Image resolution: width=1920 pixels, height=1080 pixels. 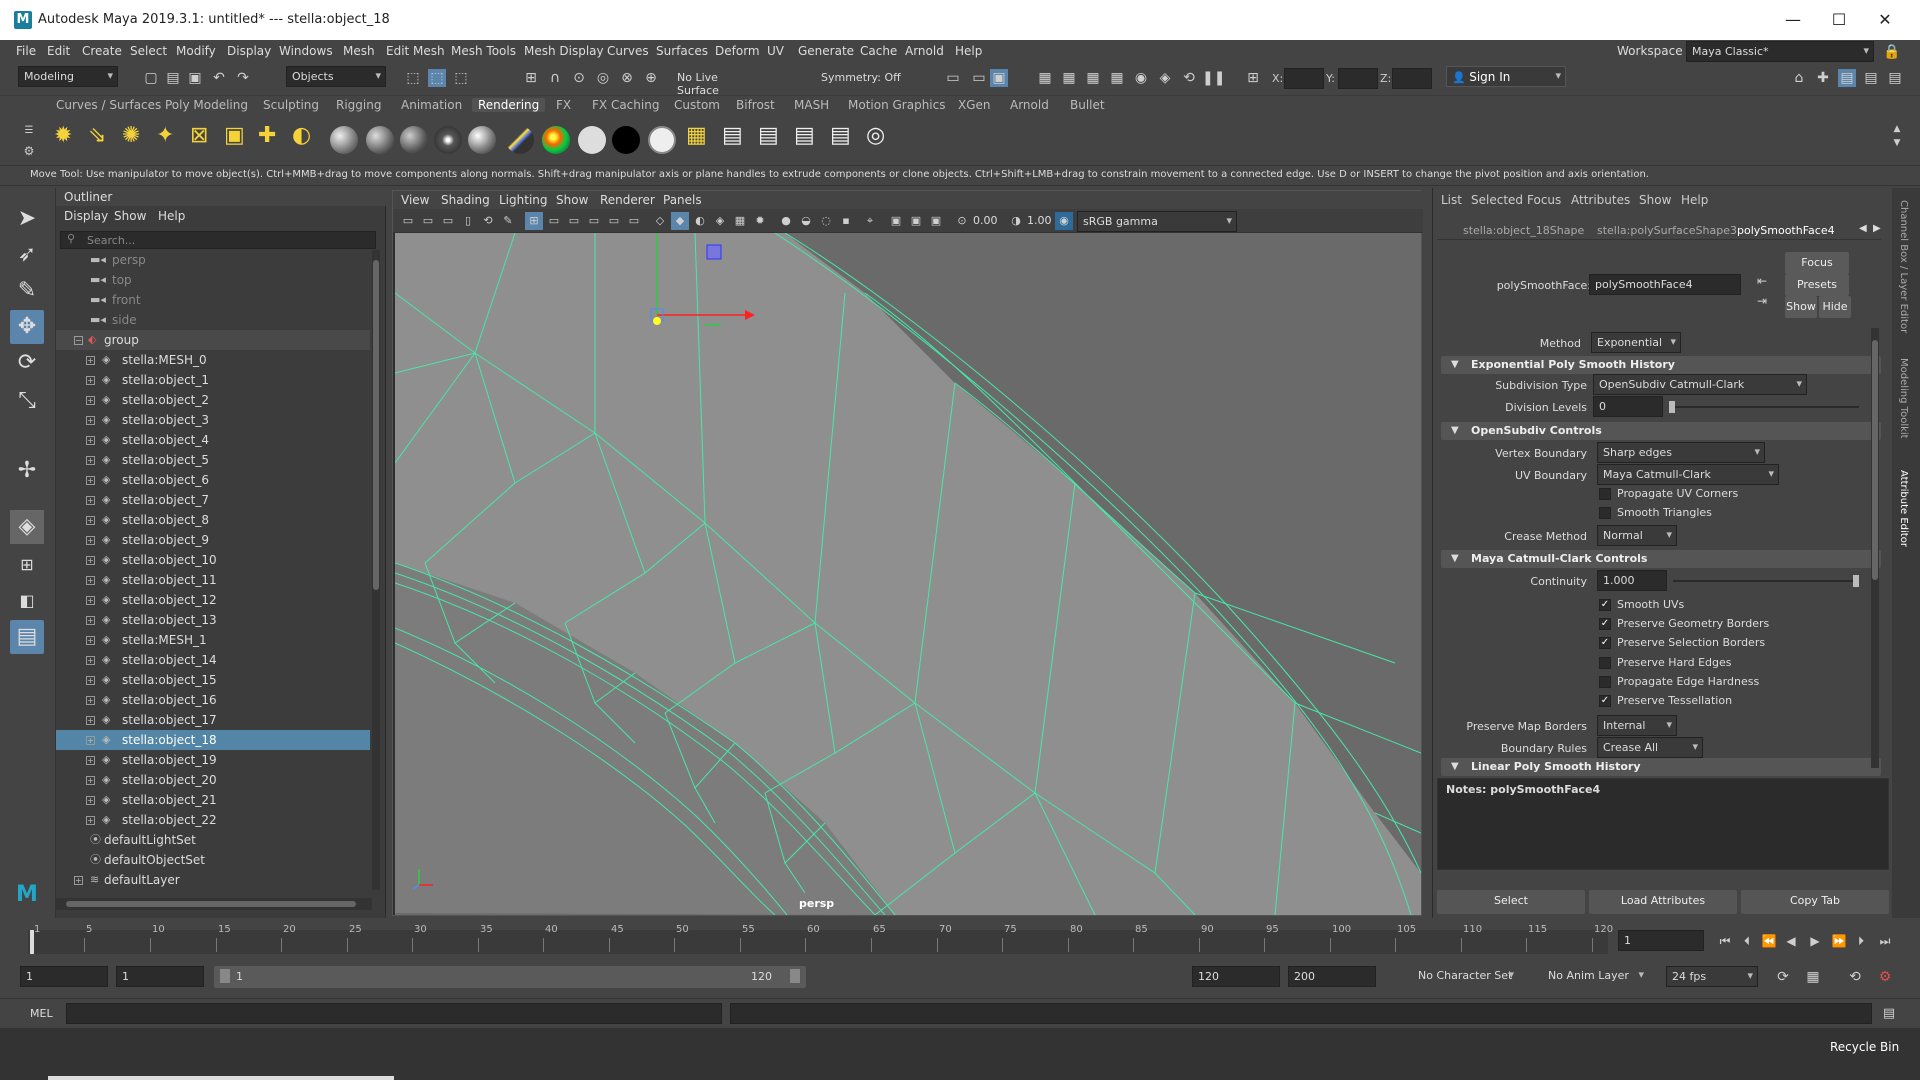 What do you see at coordinates (579, 78) in the screenshot?
I see `snap-point-icon: ⊙` at bounding box center [579, 78].